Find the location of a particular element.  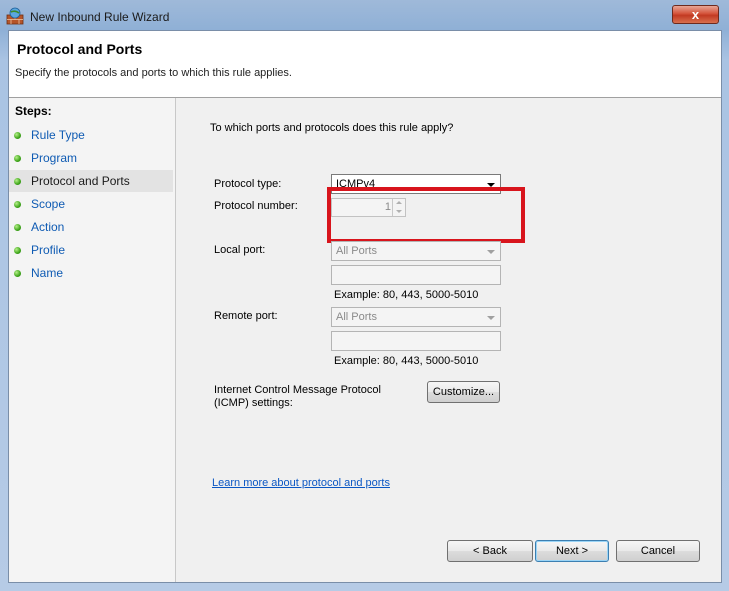

remote-port-value: All Ports is located at coordinates (356, 317).